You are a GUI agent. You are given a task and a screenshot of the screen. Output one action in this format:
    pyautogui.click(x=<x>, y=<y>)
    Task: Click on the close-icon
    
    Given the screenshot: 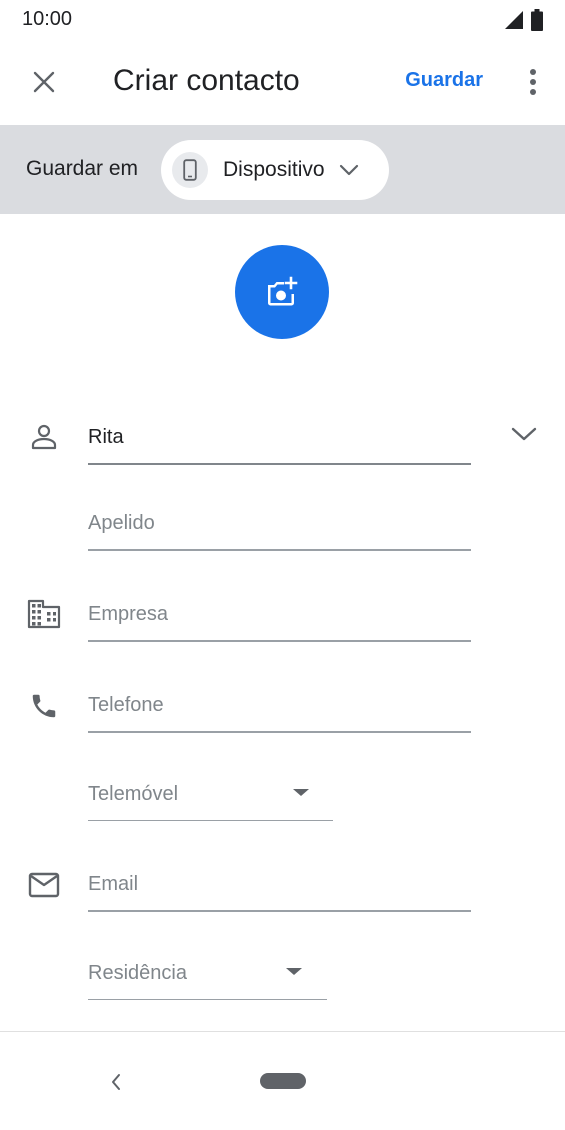 What is the action you would take?
    pyautogui.click(x=44, y=82)
    